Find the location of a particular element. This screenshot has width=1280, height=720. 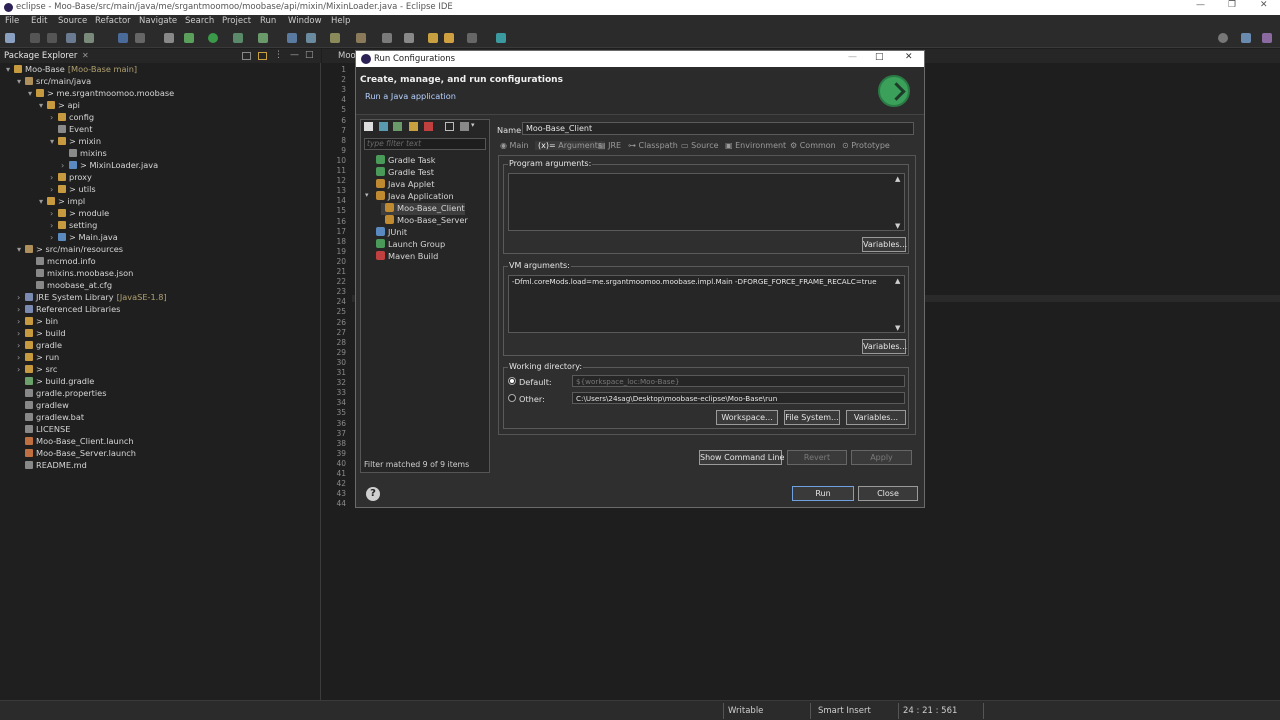

help-icon: ? is located at coordinates (373, 494).